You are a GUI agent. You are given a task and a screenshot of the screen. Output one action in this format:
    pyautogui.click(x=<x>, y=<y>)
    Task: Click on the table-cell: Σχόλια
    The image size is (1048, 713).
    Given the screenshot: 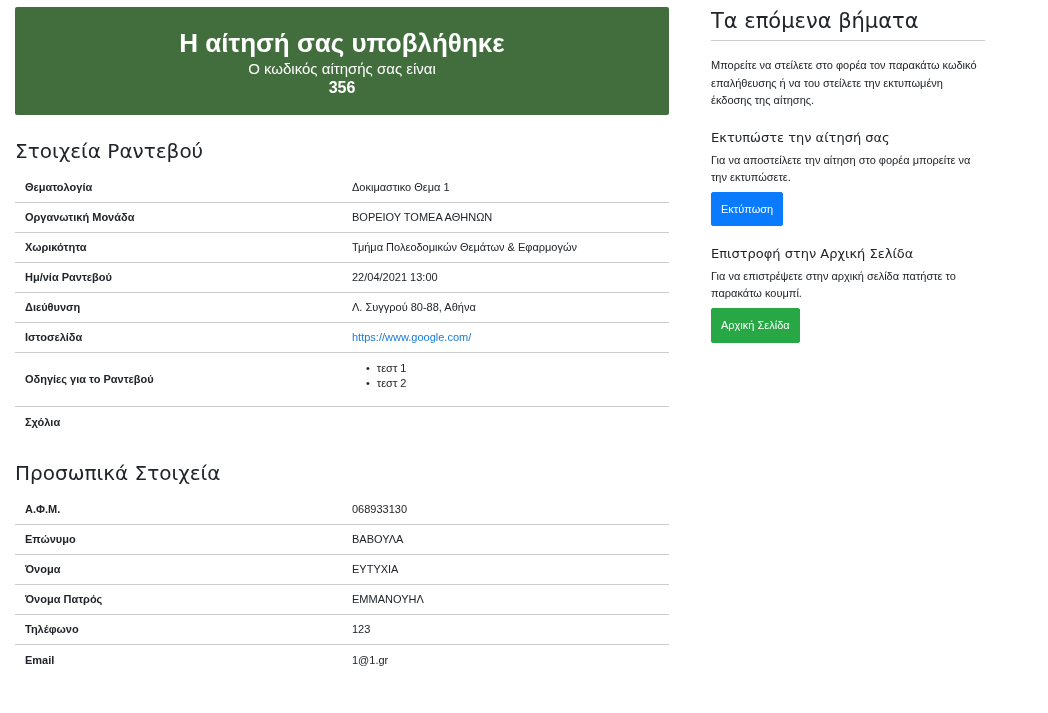 What is the action you would take?
    pyautogui.click(x=178, y=421)
    